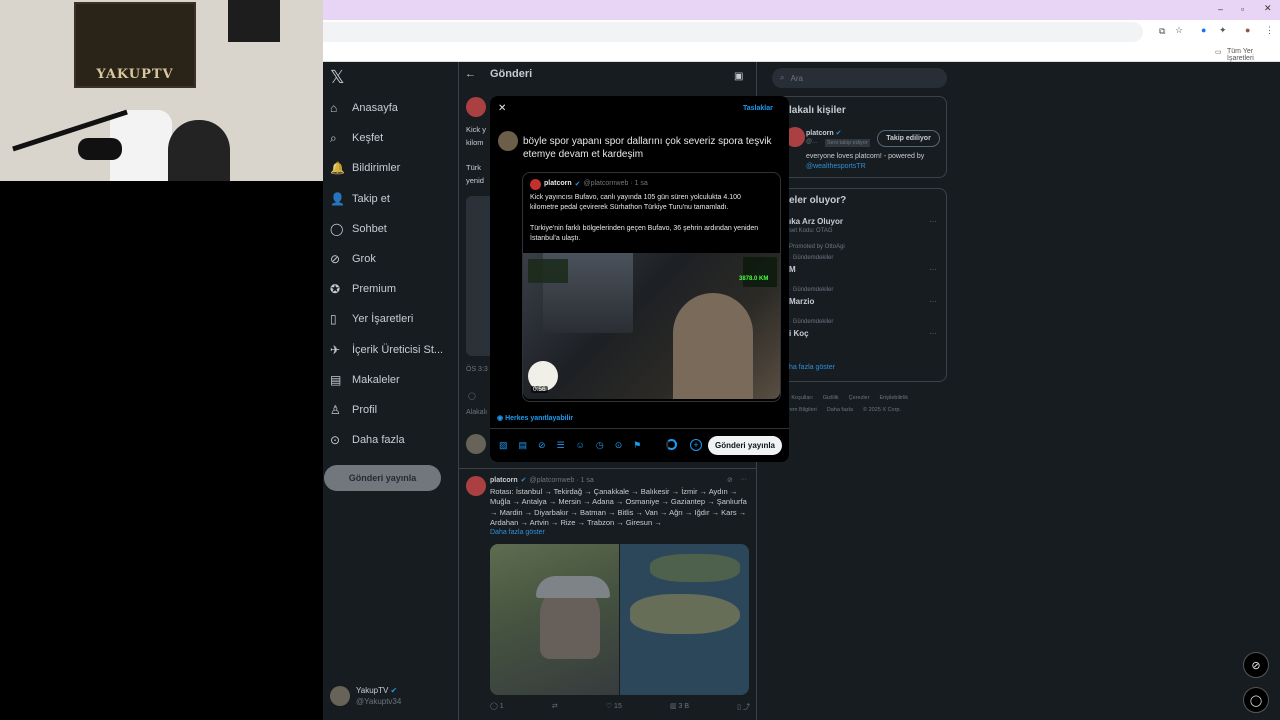 This screenshot has width=1280, height=720. Describe the element at coordinates (1223, 30) in the screenshot. I see `puzzle-icon: ✦` at that location.